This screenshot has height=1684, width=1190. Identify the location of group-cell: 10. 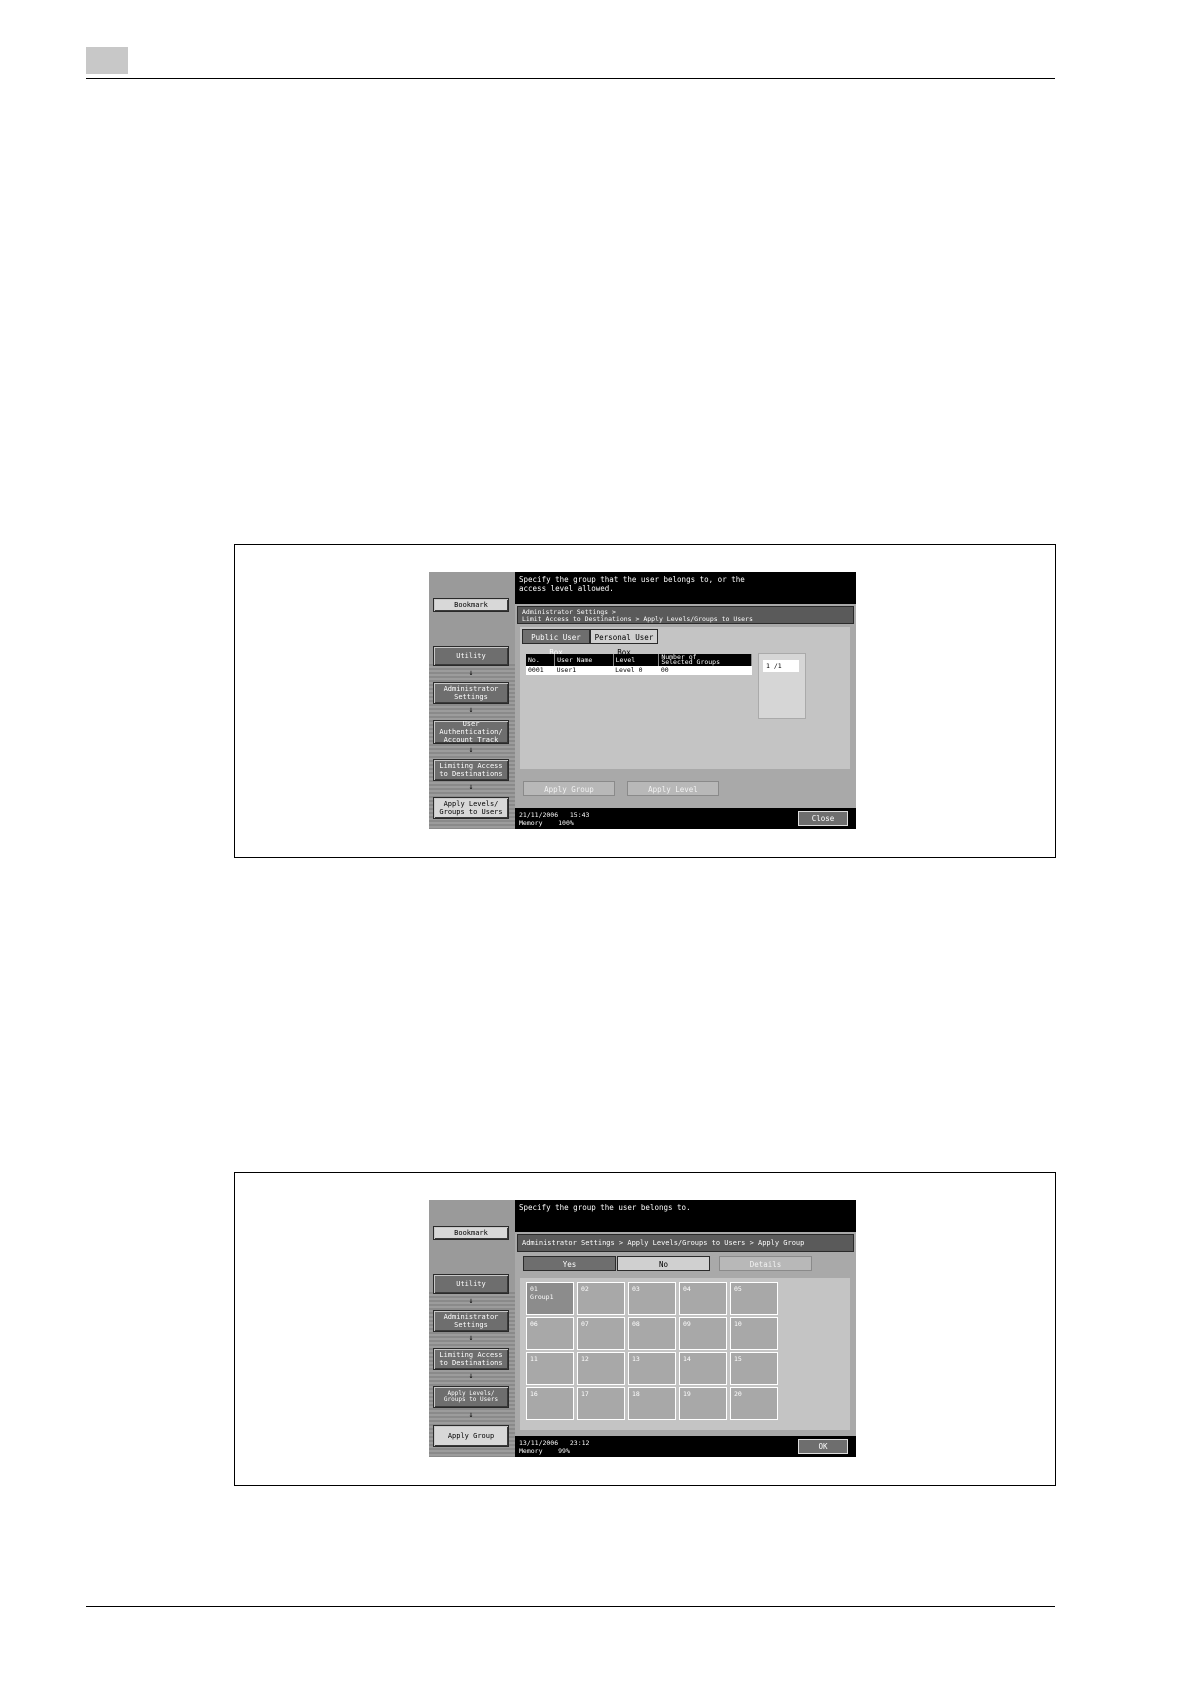
(754, 1333).